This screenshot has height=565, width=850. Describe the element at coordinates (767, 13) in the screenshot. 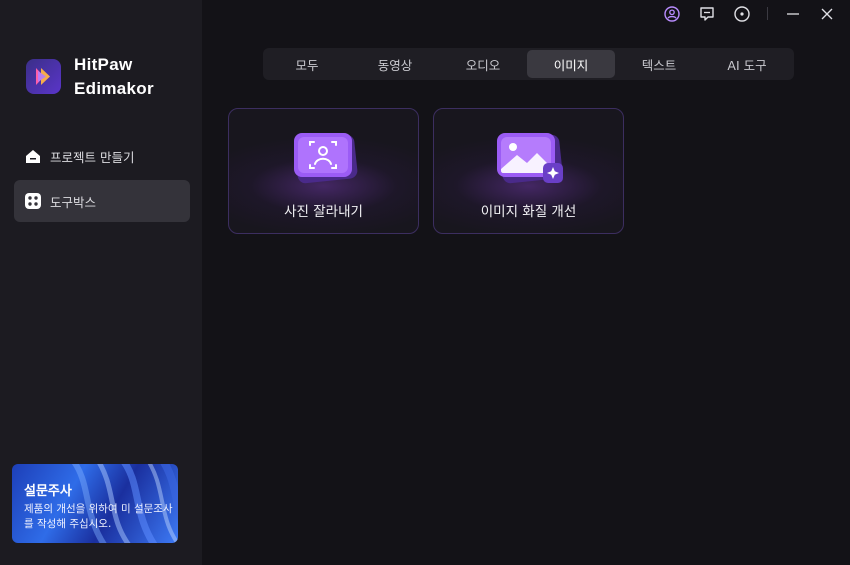

I see `window-controls-divider` at that location.